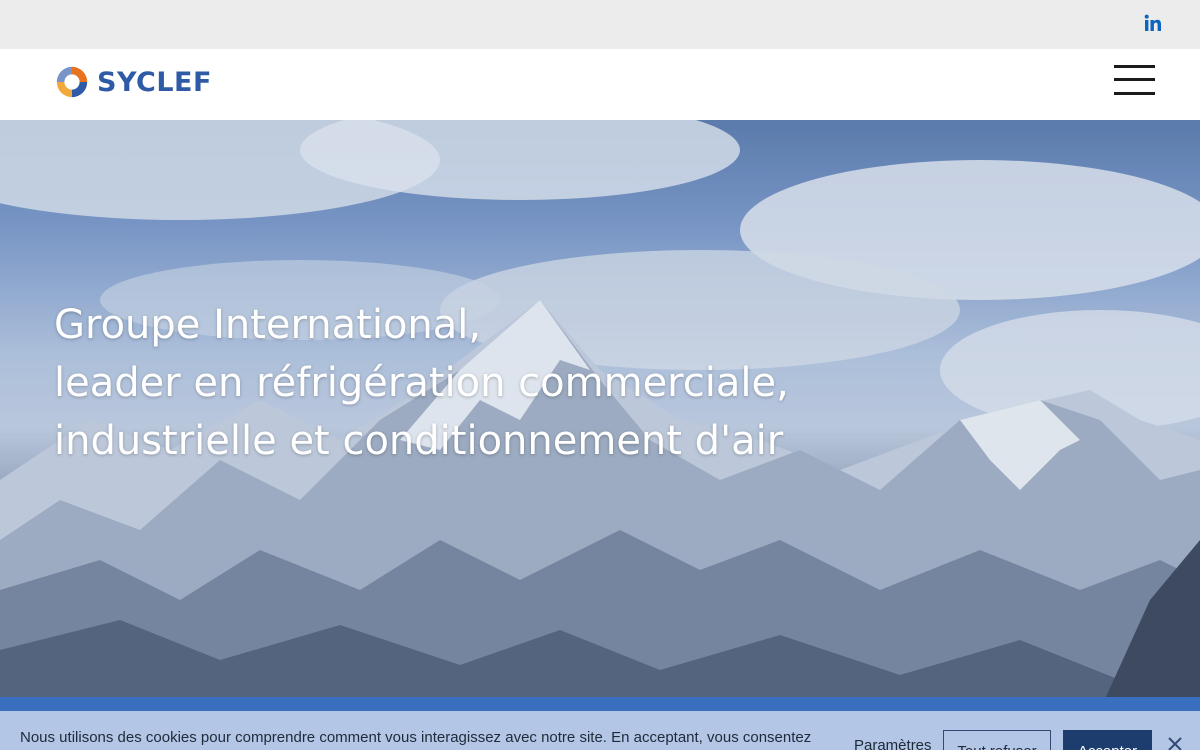  What do you see at coordinates (600, 24) in the screenshot?
I see `top-bar` at bounding box center [600, 24].